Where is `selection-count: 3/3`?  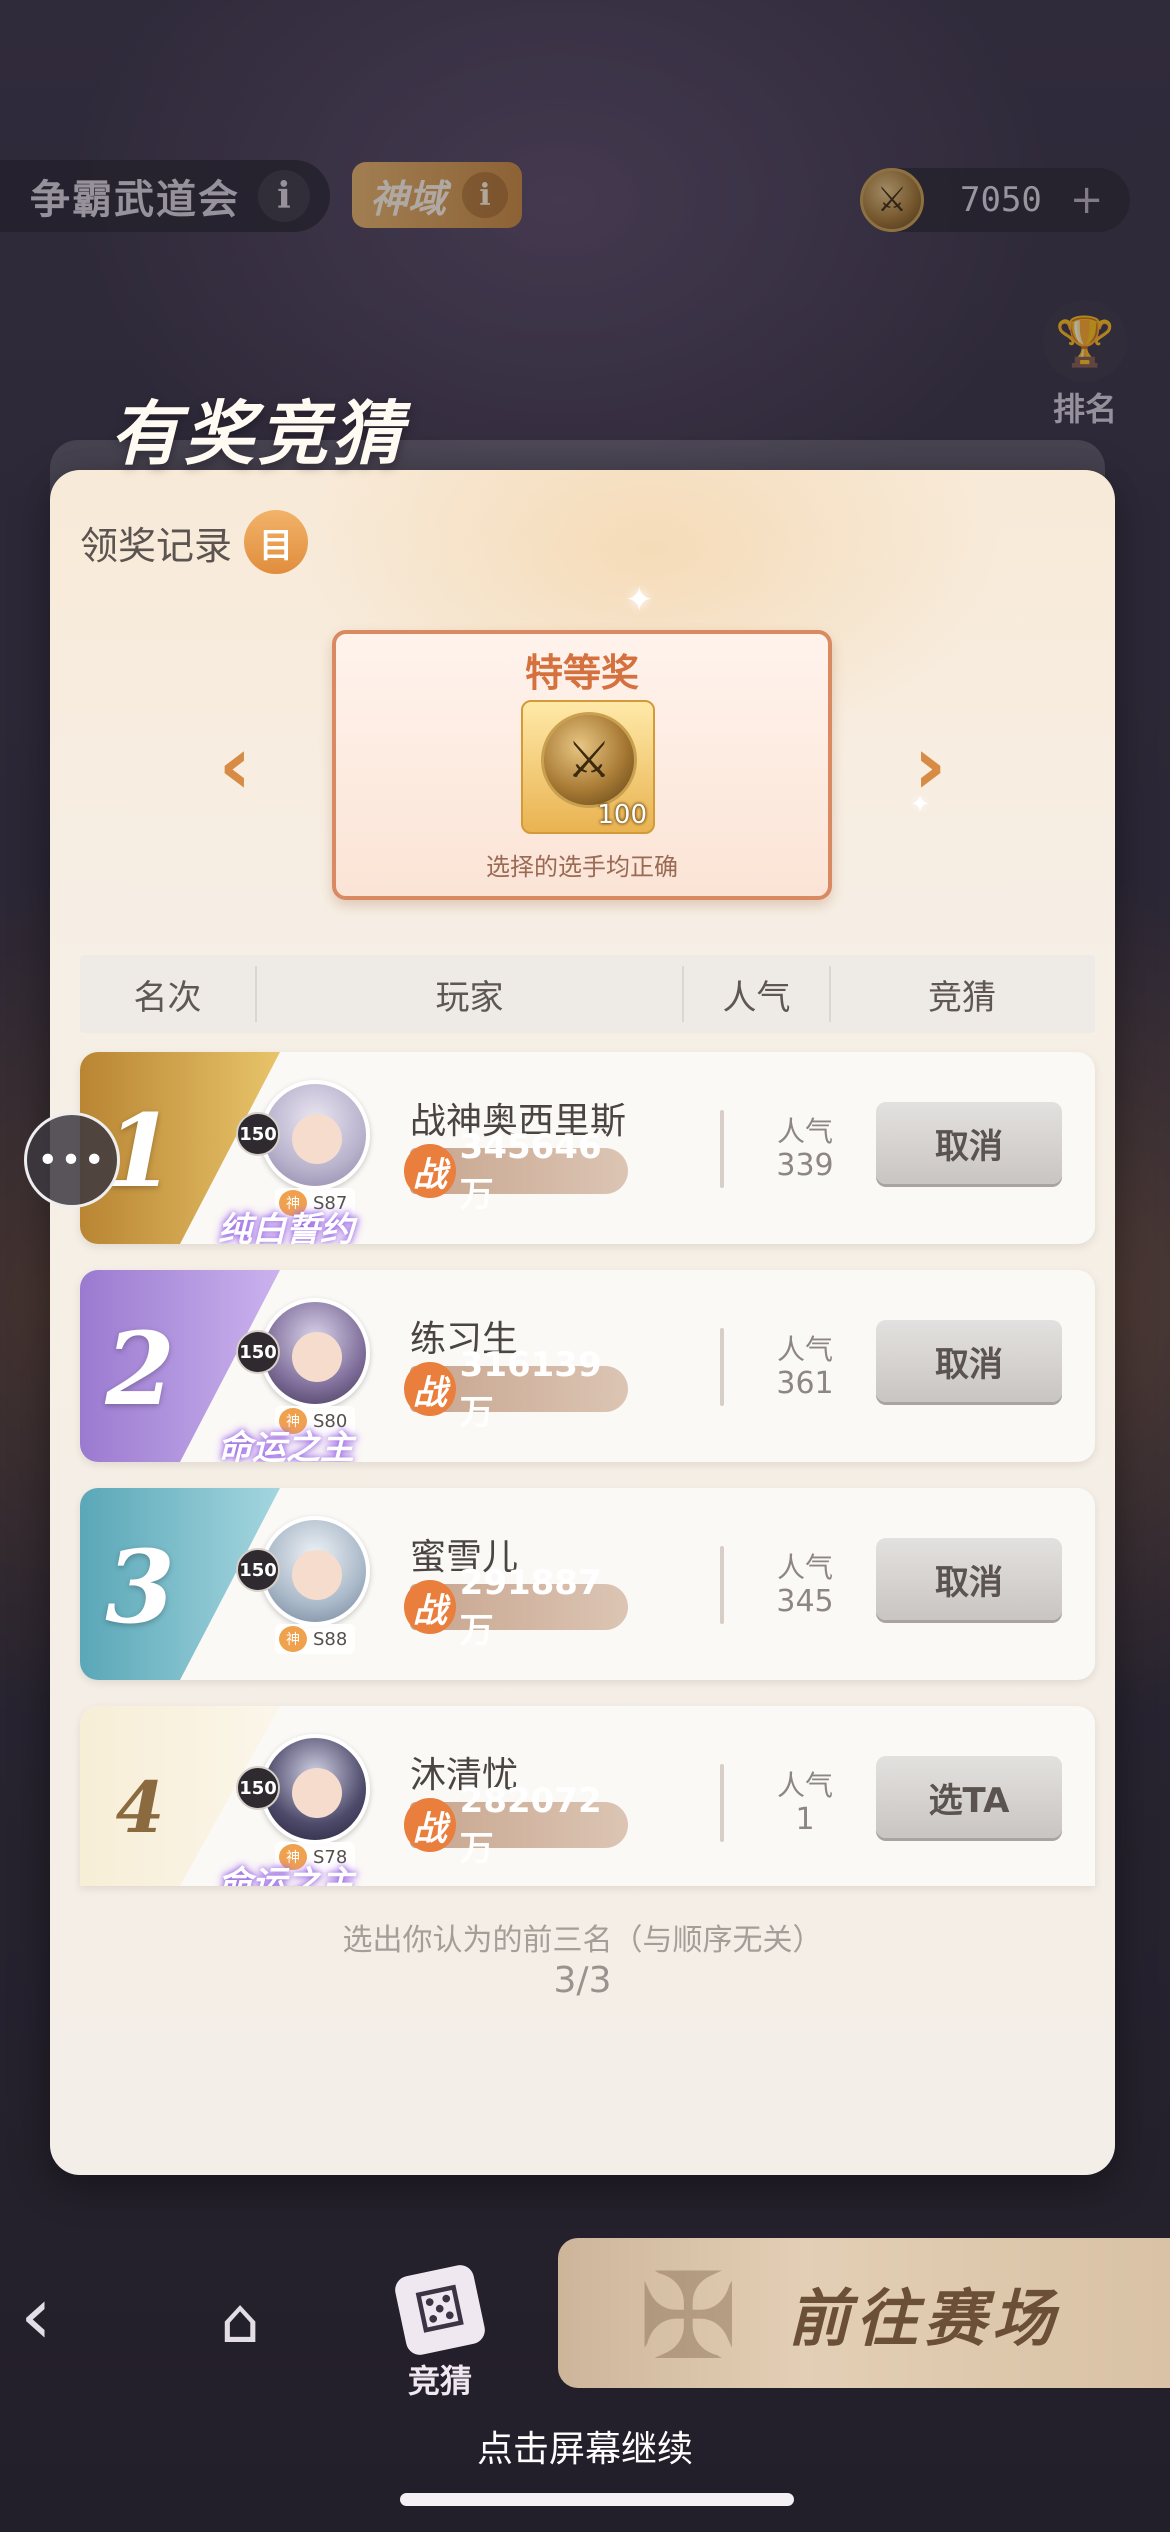 selection-count: 3/3 is located at coordinates (582, 1980).